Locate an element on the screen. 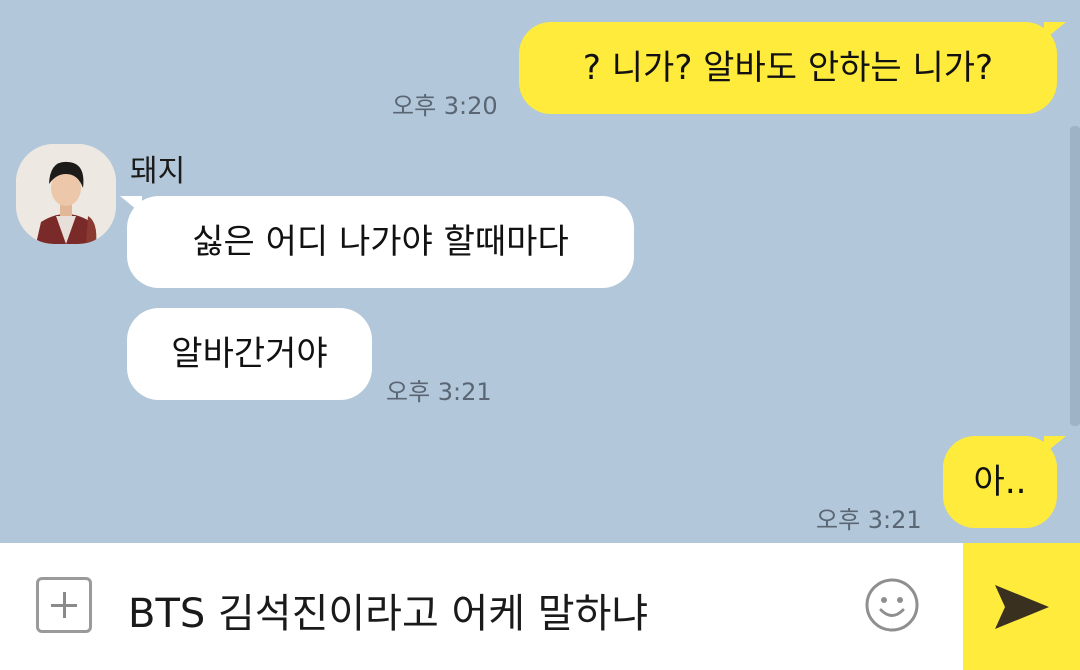 The width and height of the screenshot is (1080, 670). avatar is located at coordinates (66, 194).